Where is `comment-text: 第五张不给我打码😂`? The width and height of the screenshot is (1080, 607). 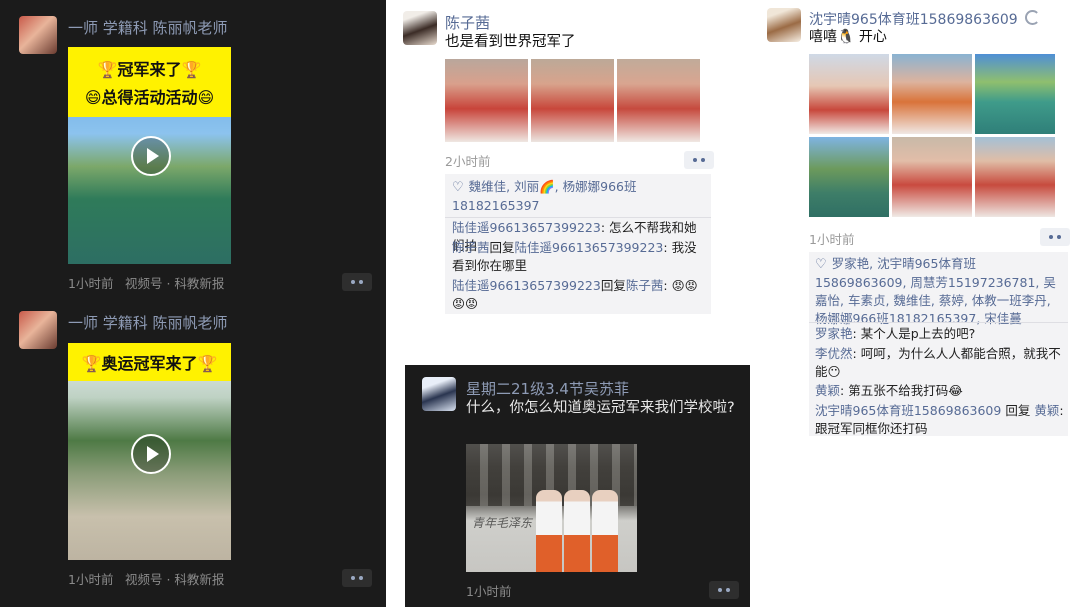
comment-text: 第五张不给我打码😂 is located at coordinates (905, 390).